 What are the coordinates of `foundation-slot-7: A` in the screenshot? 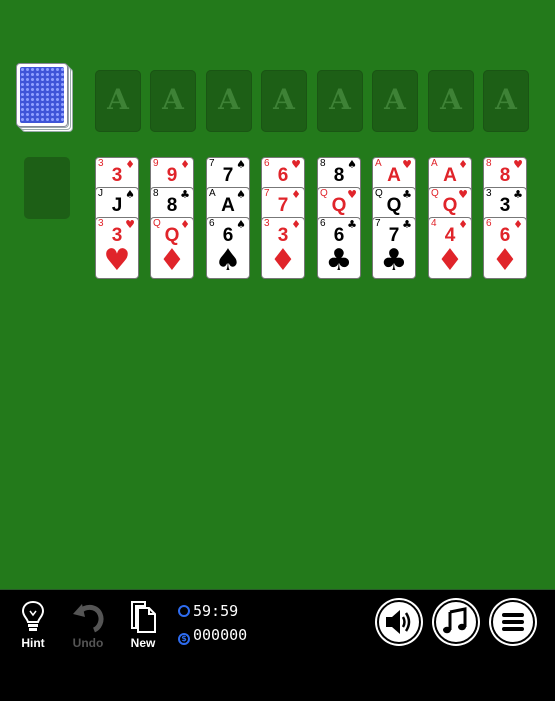 It's located at (451, 101).